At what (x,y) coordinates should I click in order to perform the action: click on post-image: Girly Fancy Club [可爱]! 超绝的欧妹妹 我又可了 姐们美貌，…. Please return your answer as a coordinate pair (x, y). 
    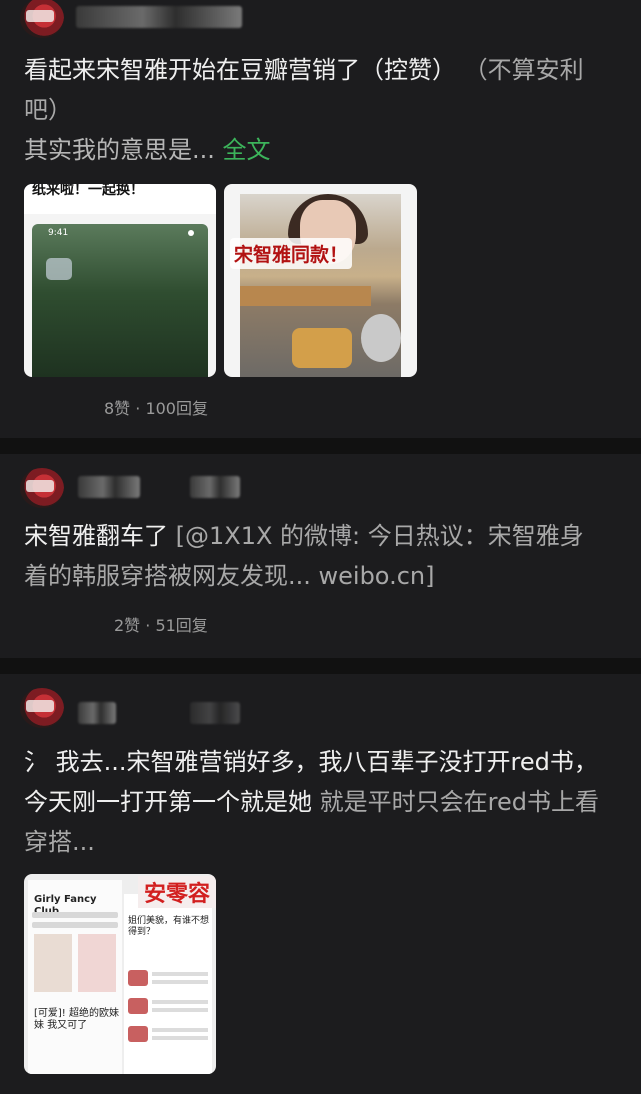
    Looking at the image, I should click on (120, 974).